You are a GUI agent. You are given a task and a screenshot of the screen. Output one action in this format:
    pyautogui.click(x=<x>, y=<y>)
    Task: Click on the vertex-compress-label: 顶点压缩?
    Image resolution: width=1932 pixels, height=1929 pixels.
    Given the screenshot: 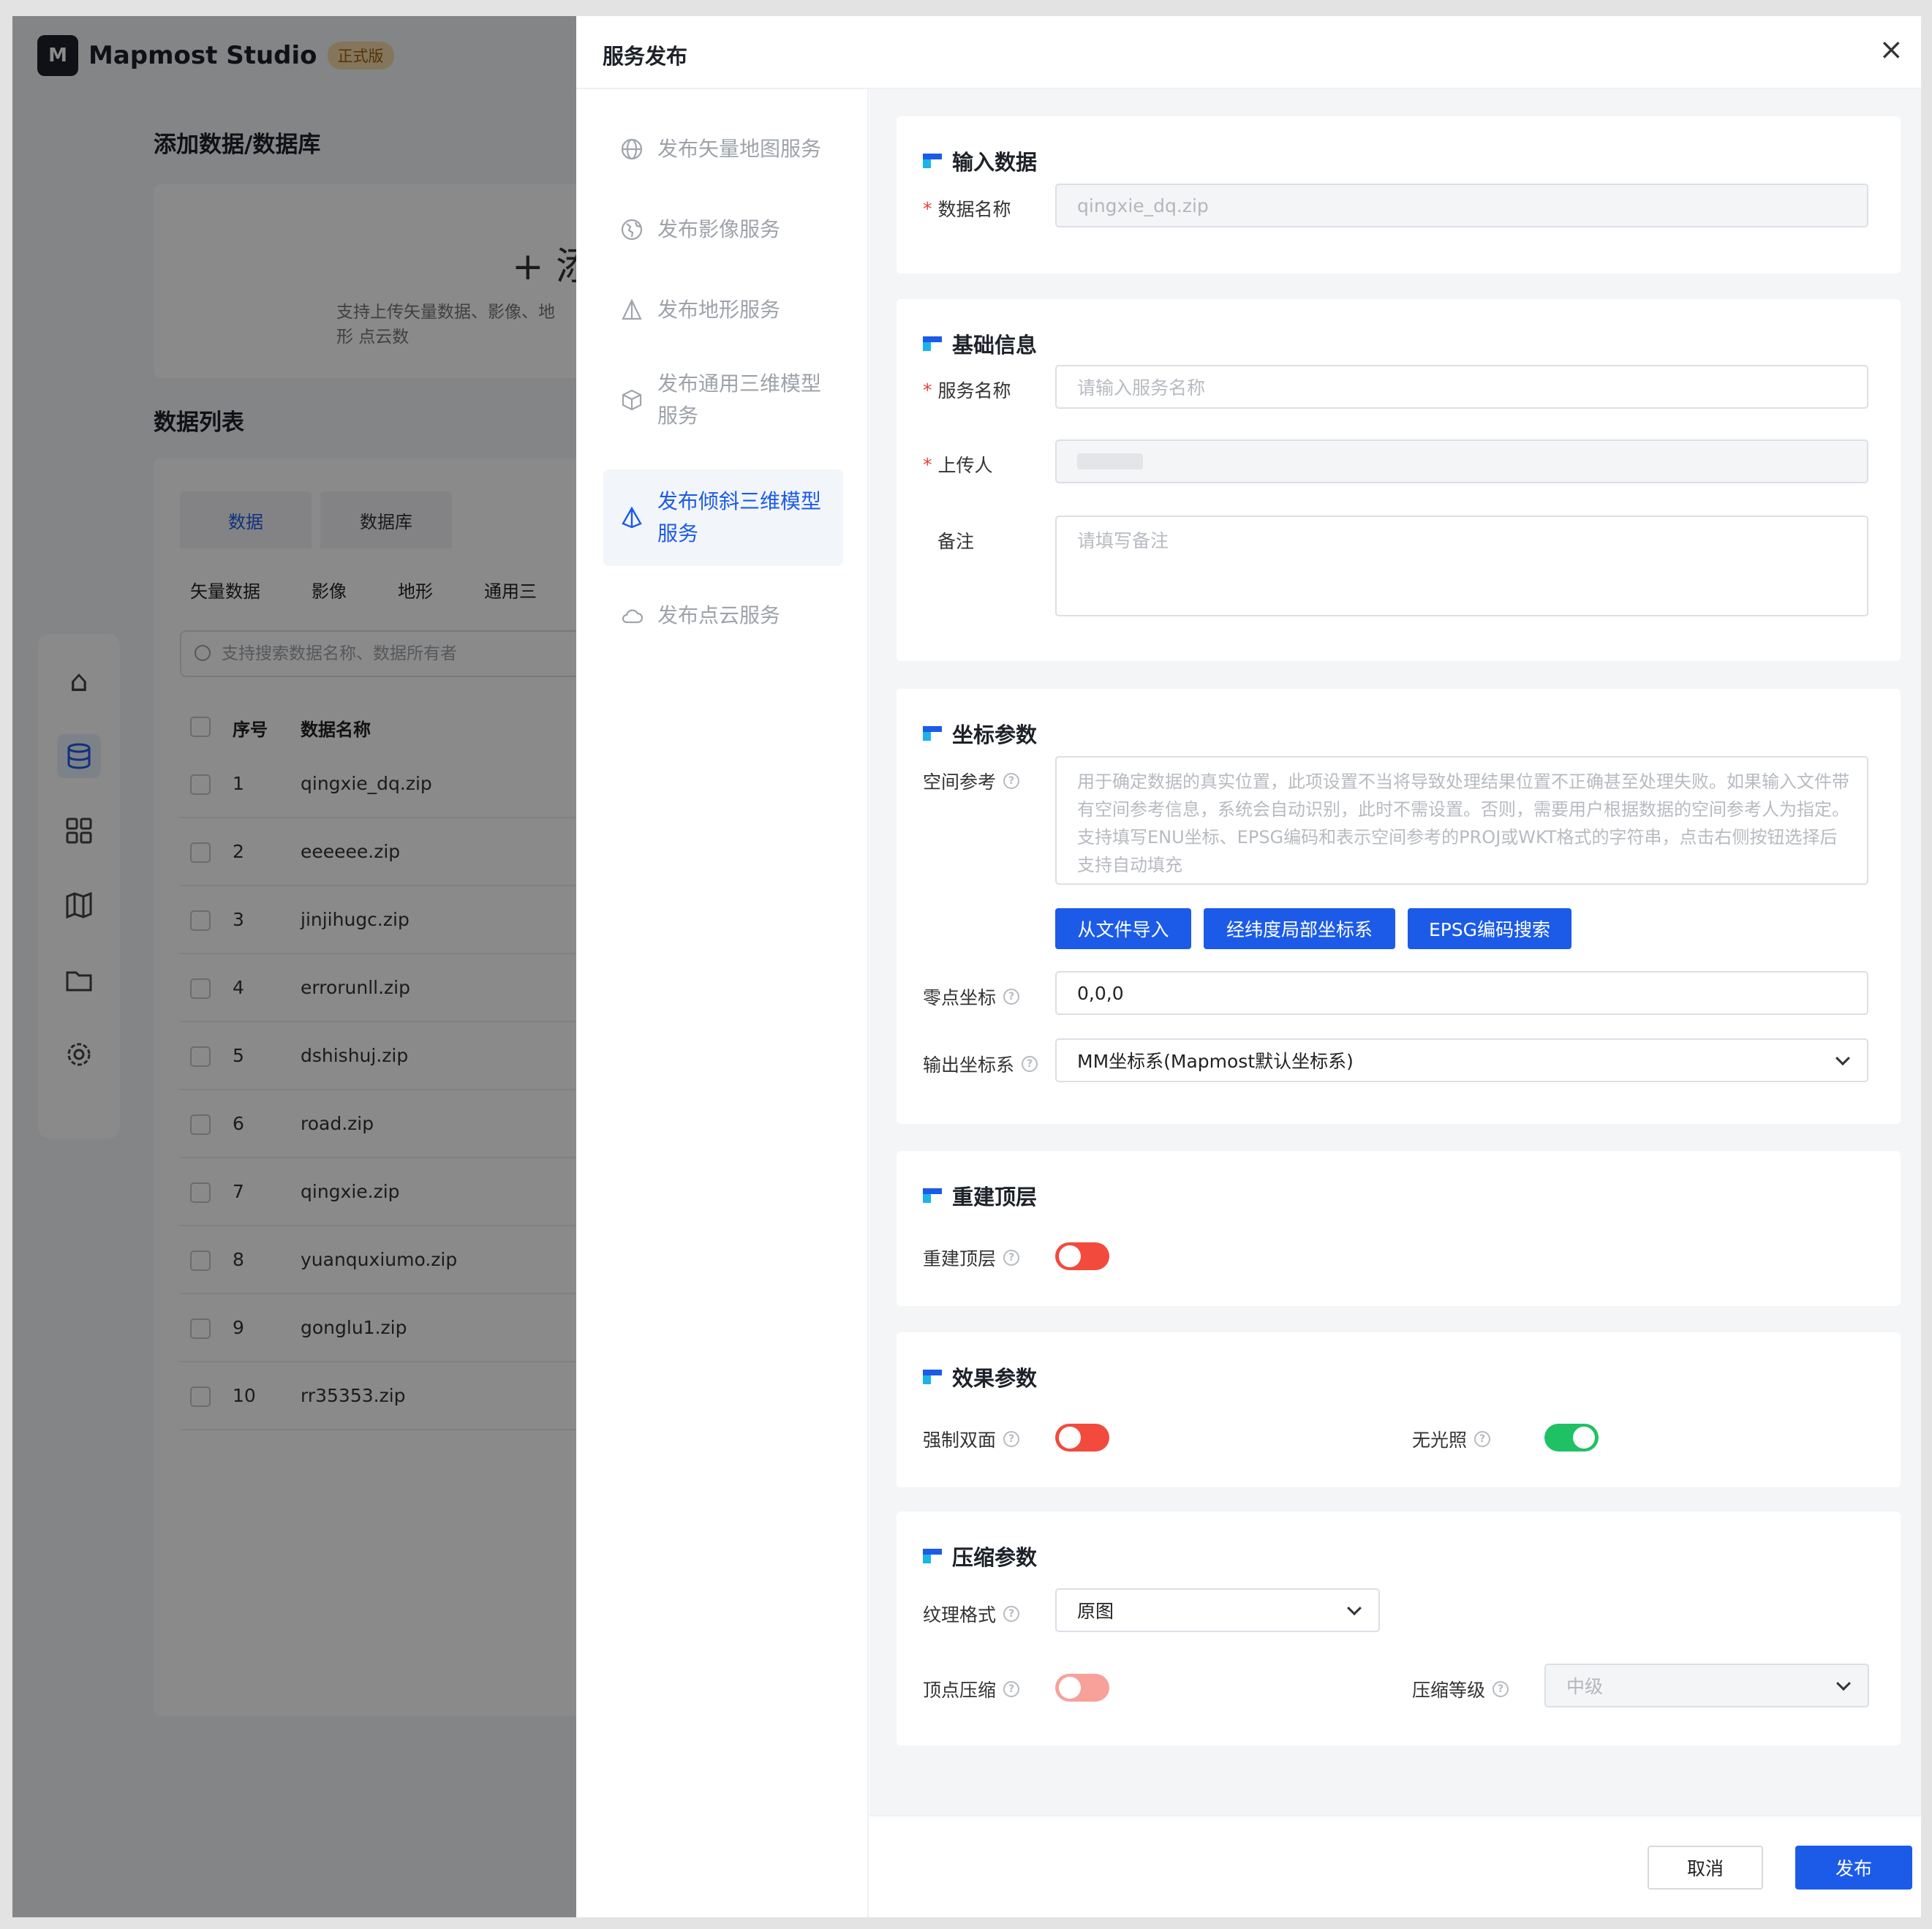 What is the action you would take?
    pyautogui.click(x=971, y=1689)
    